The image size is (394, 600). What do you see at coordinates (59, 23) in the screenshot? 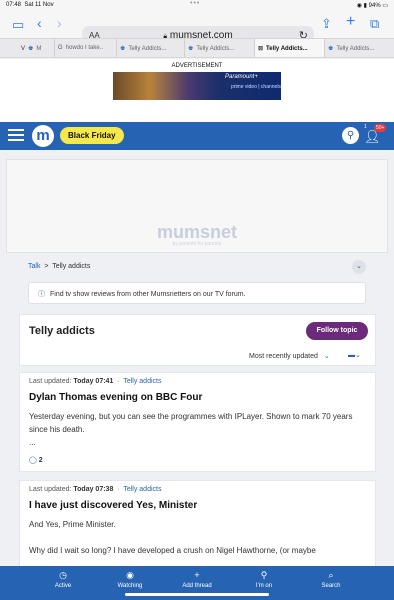
I see `forward-icon: ›` at bounding box center [59, 23].